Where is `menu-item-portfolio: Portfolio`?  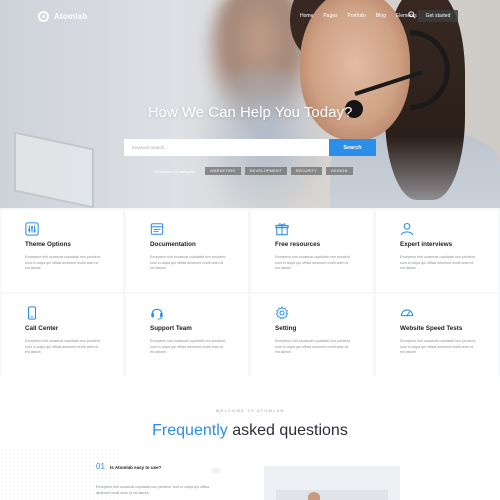
menu-item-portfolio: Portfolio is located at coordinates (357, 16).